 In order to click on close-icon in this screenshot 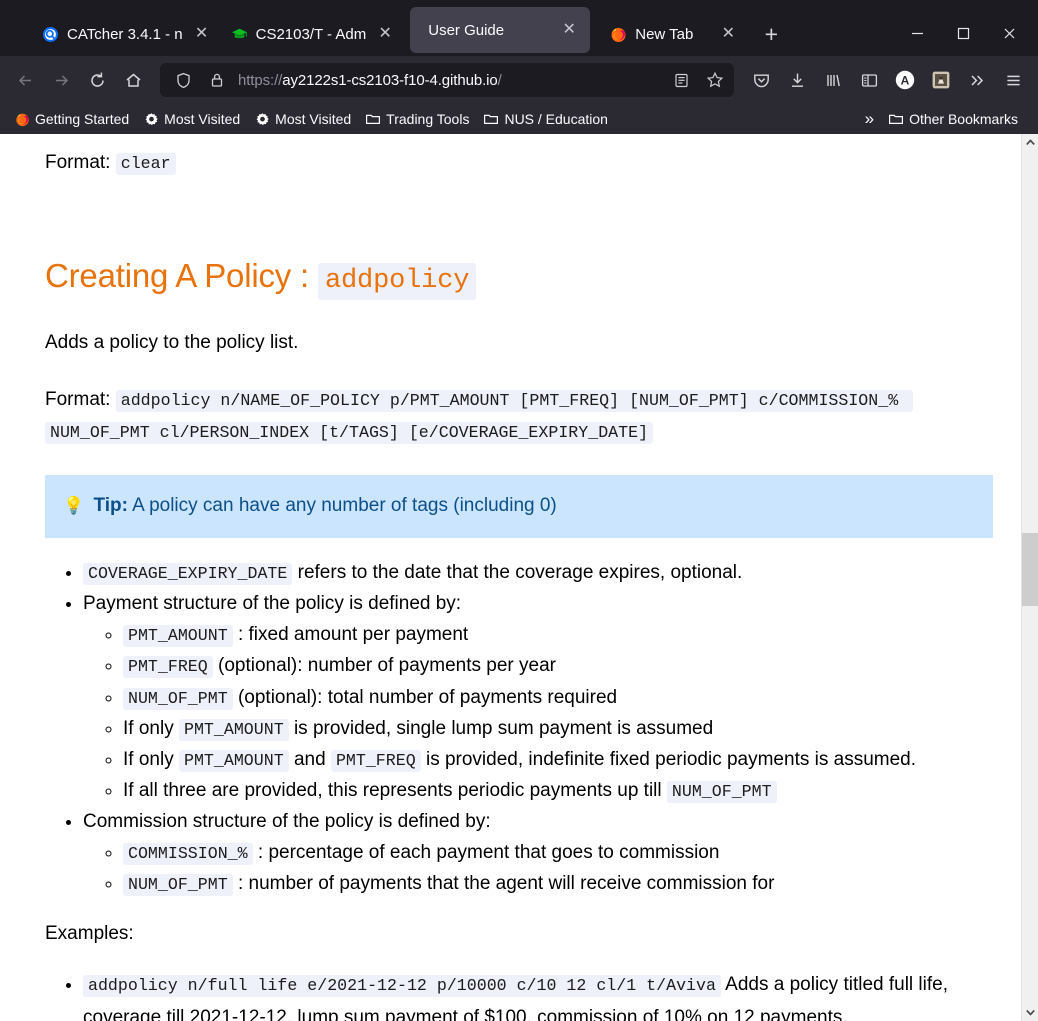, I will do `click(1009, 33)`.